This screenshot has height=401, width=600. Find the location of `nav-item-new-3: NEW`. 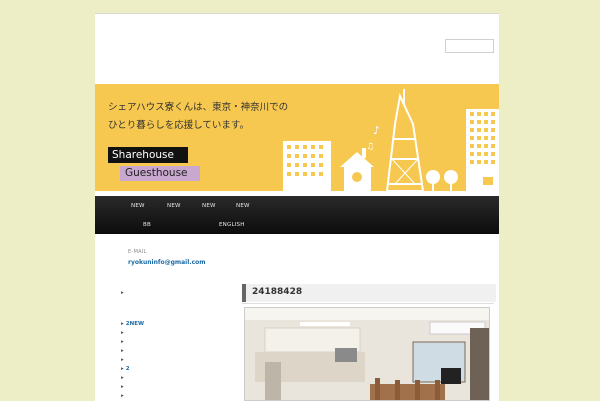

nav-item-new-3: NEW is located at coordinates (209, 206).